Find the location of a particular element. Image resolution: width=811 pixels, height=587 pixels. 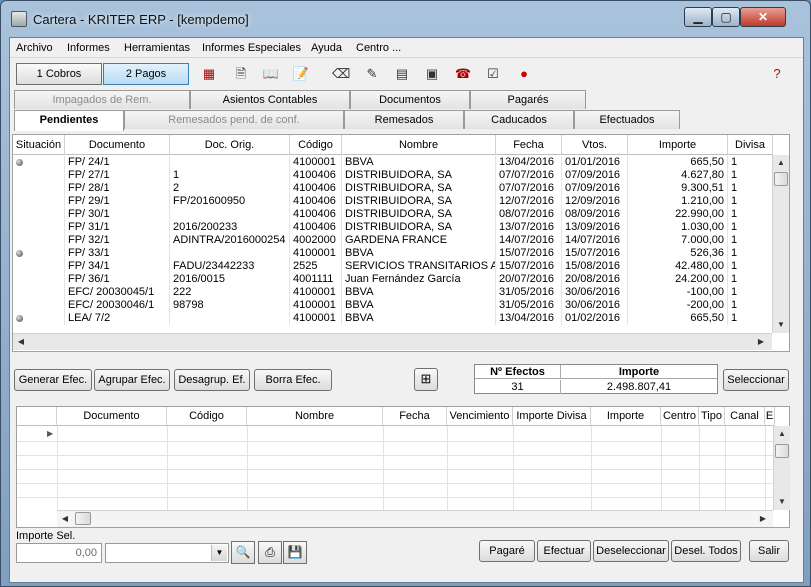

print-icon: ⎙ is located at coordinates (270, 552).